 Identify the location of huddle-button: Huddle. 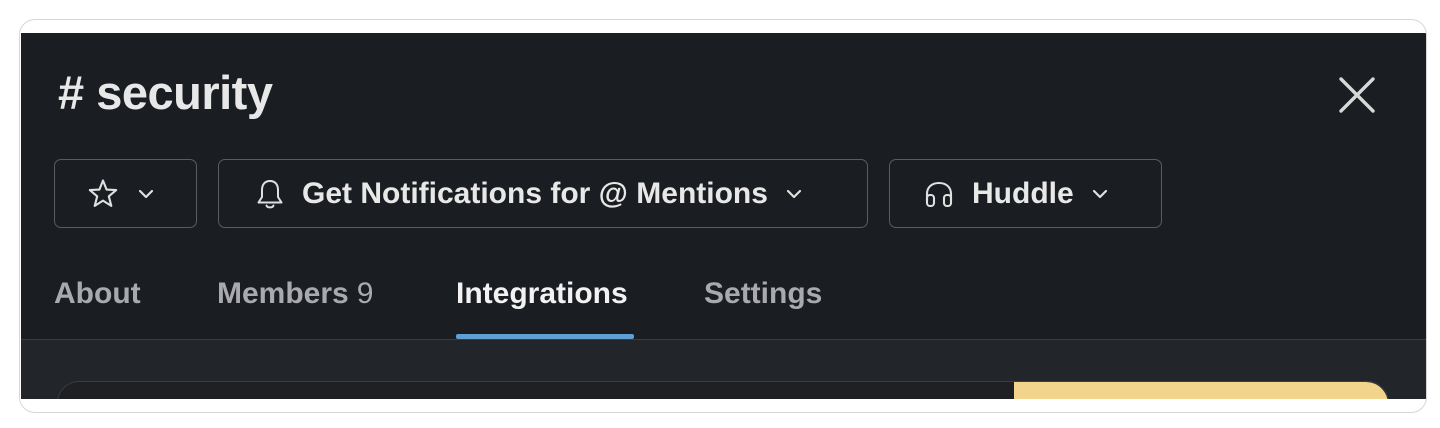
(1025, 193).